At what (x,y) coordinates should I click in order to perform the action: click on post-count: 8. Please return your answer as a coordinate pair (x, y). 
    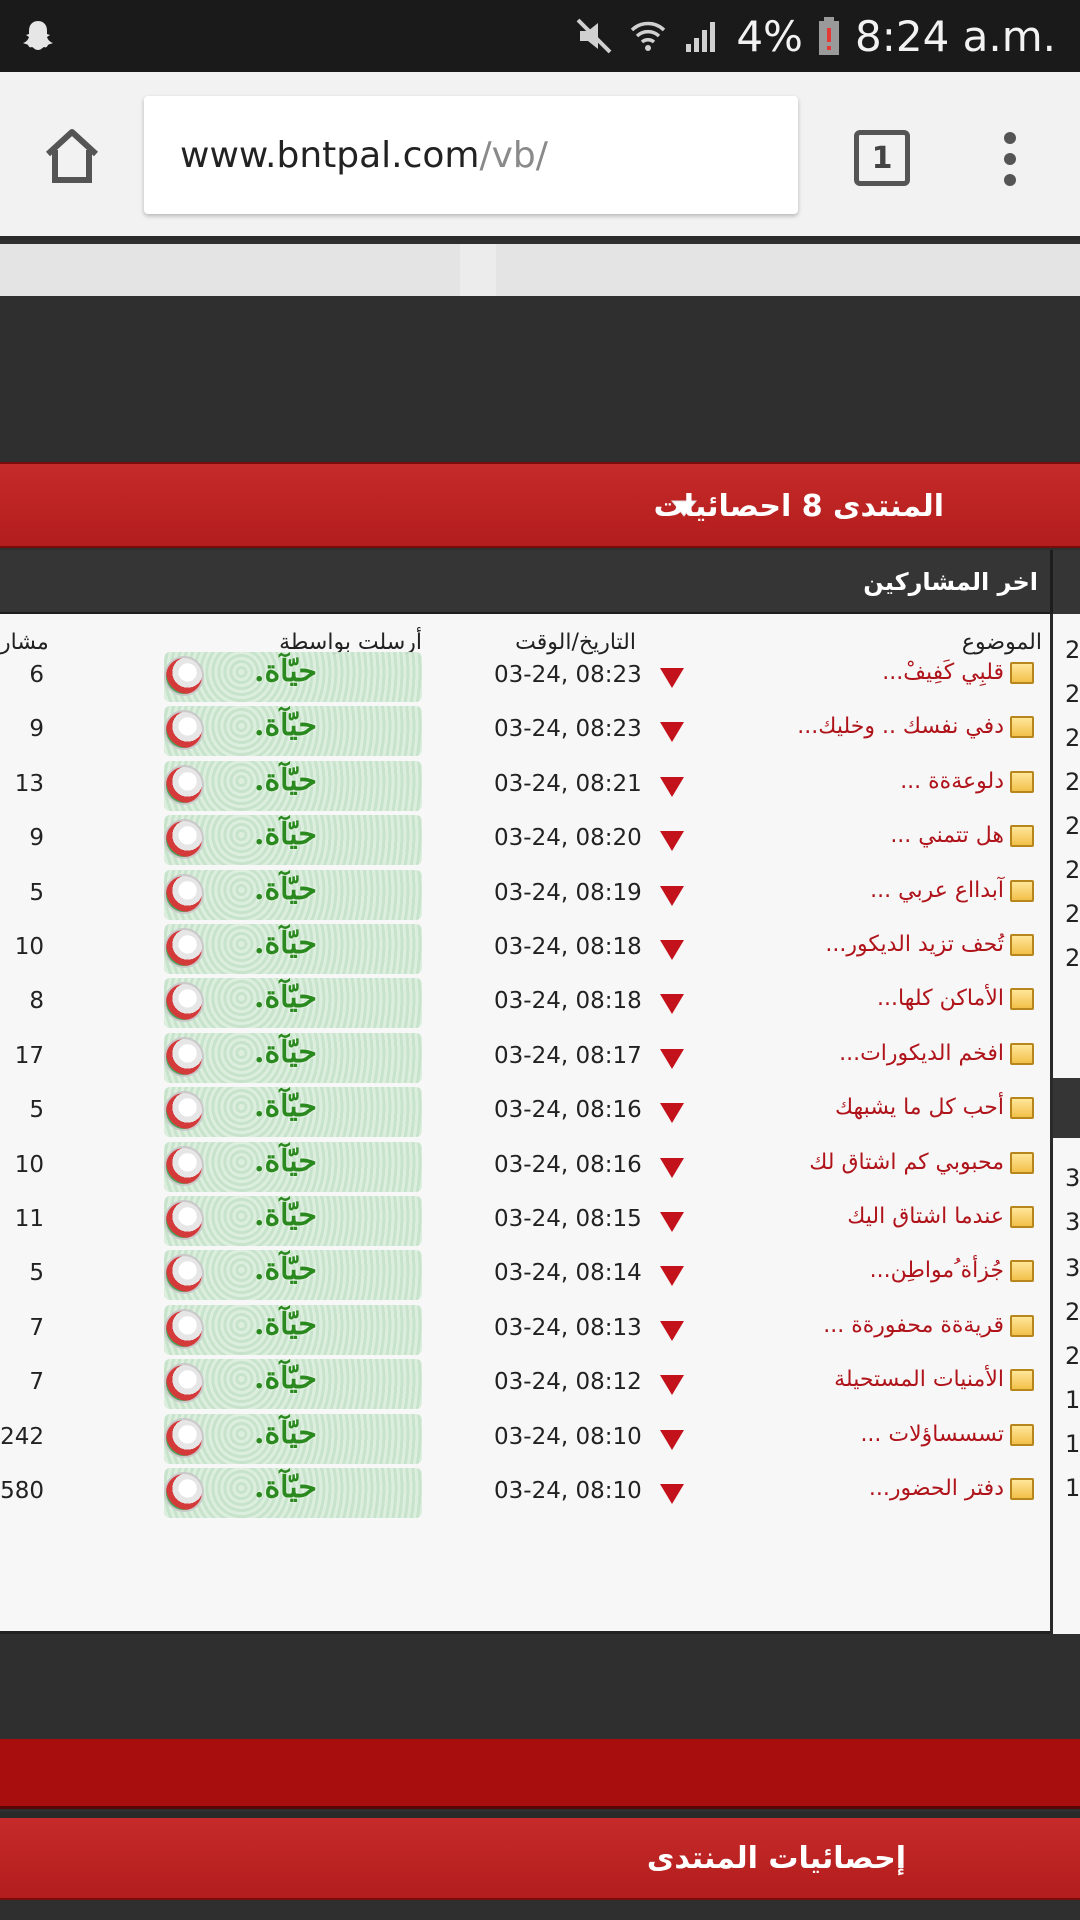
    Looking at the image, I should click on (36, 1001).